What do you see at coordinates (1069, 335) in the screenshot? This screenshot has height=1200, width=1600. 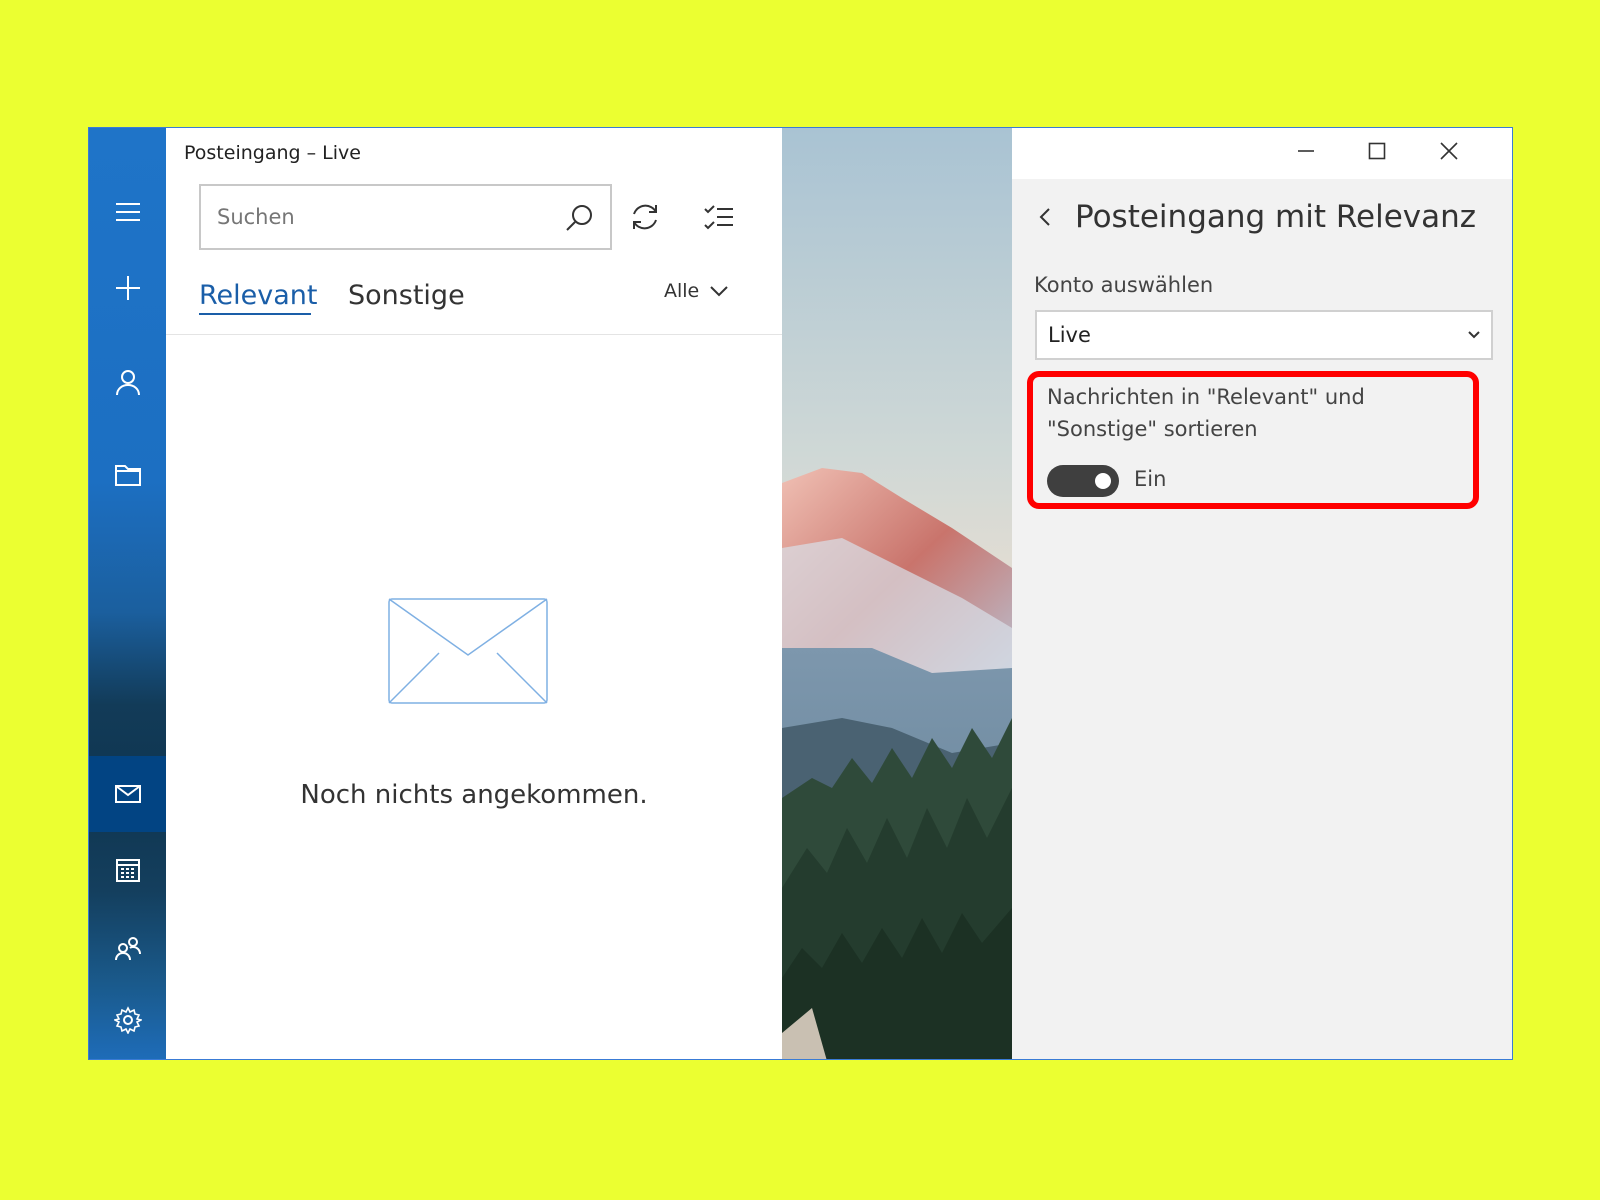 I see `account-select-value: Live` at bounding box center [1069, 335].